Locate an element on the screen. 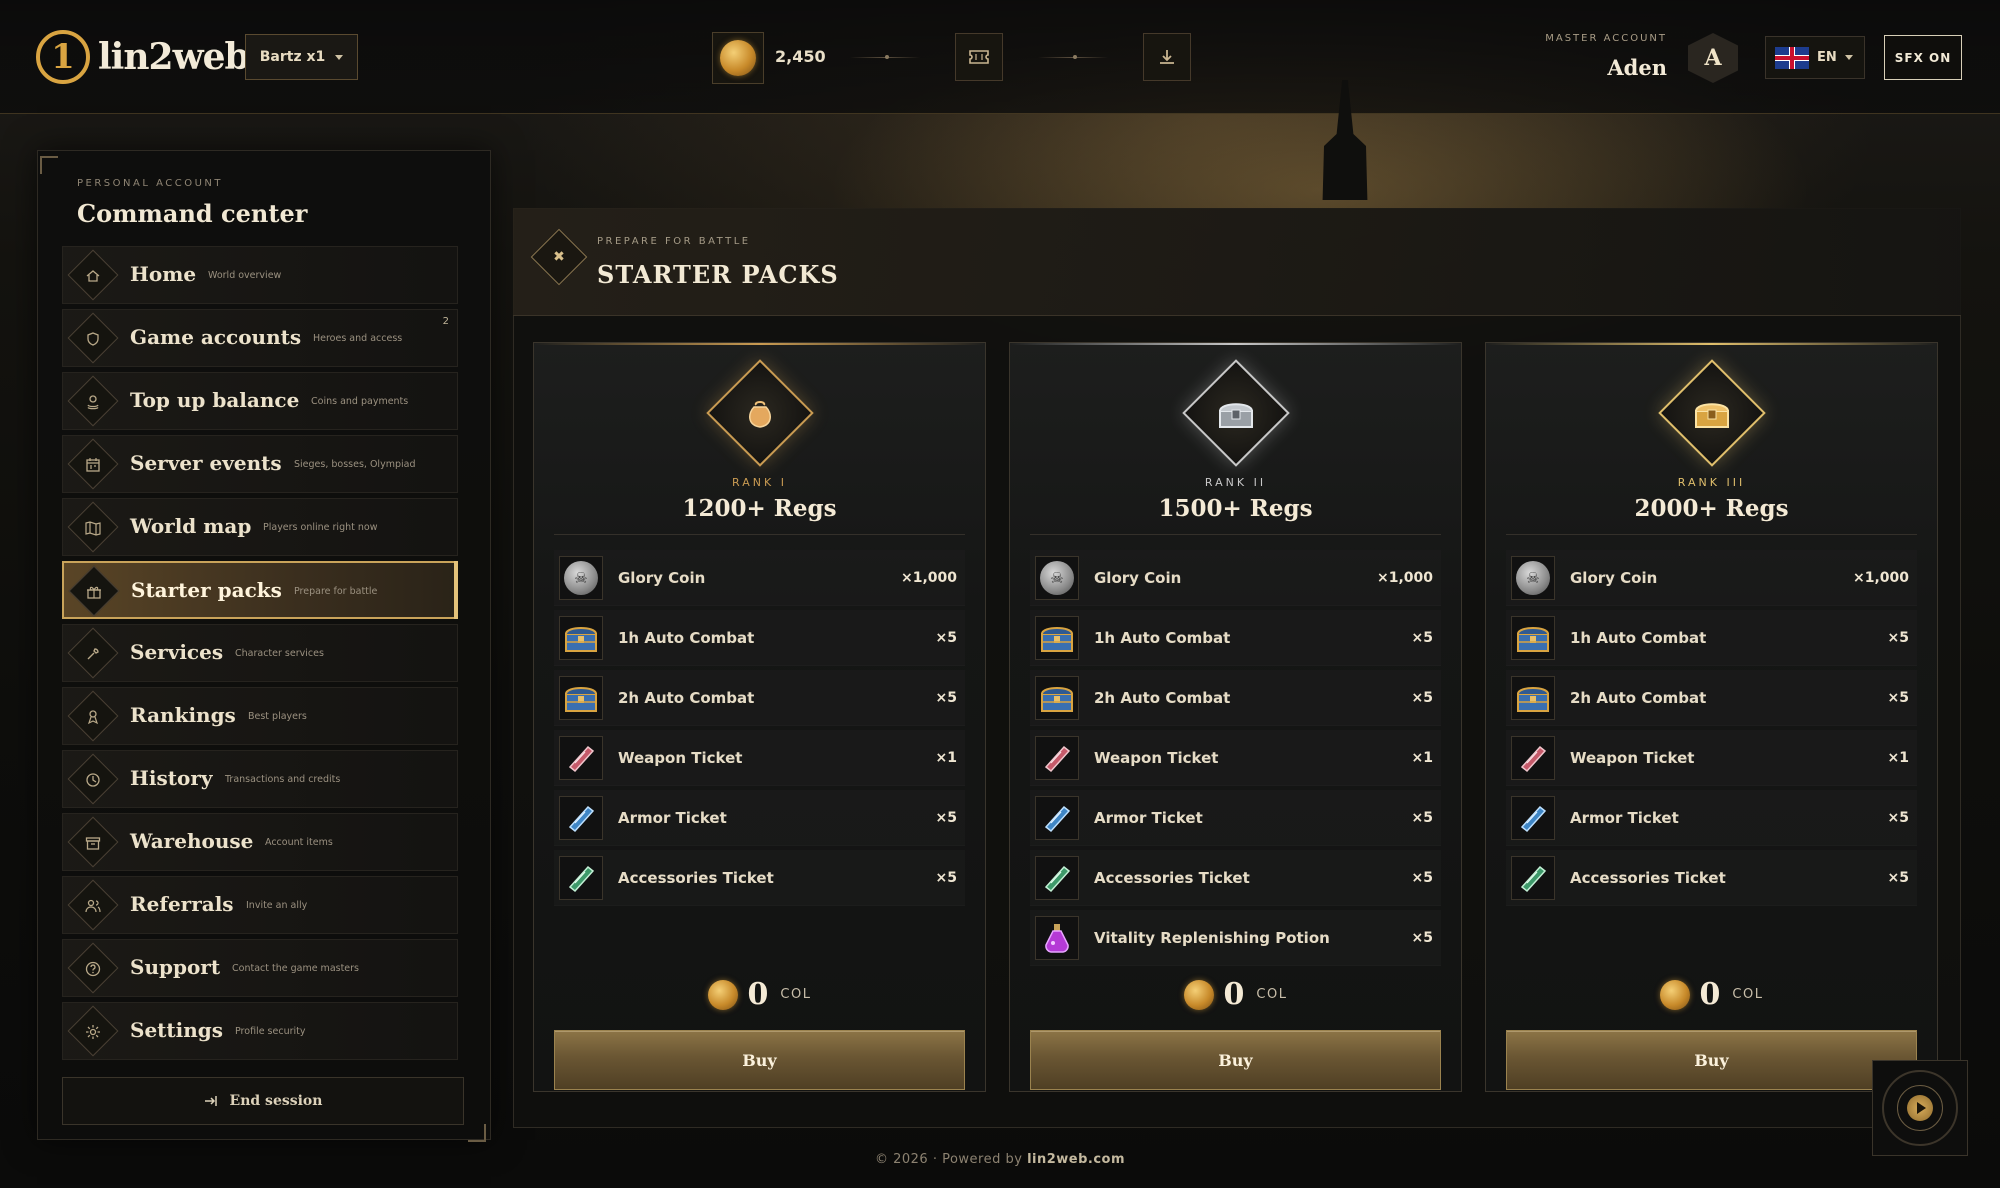  pack-item: Vitality Replenishing Potion ×5 is located at coordinates (1235, 938).